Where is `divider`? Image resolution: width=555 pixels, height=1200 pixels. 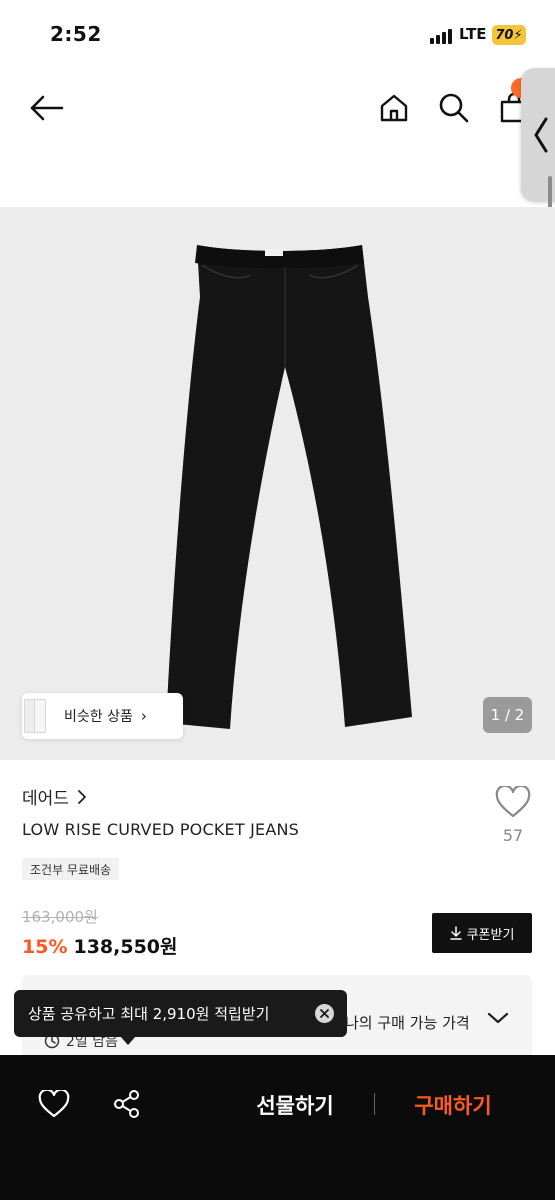
divider is located at coordinates (374, 1104).